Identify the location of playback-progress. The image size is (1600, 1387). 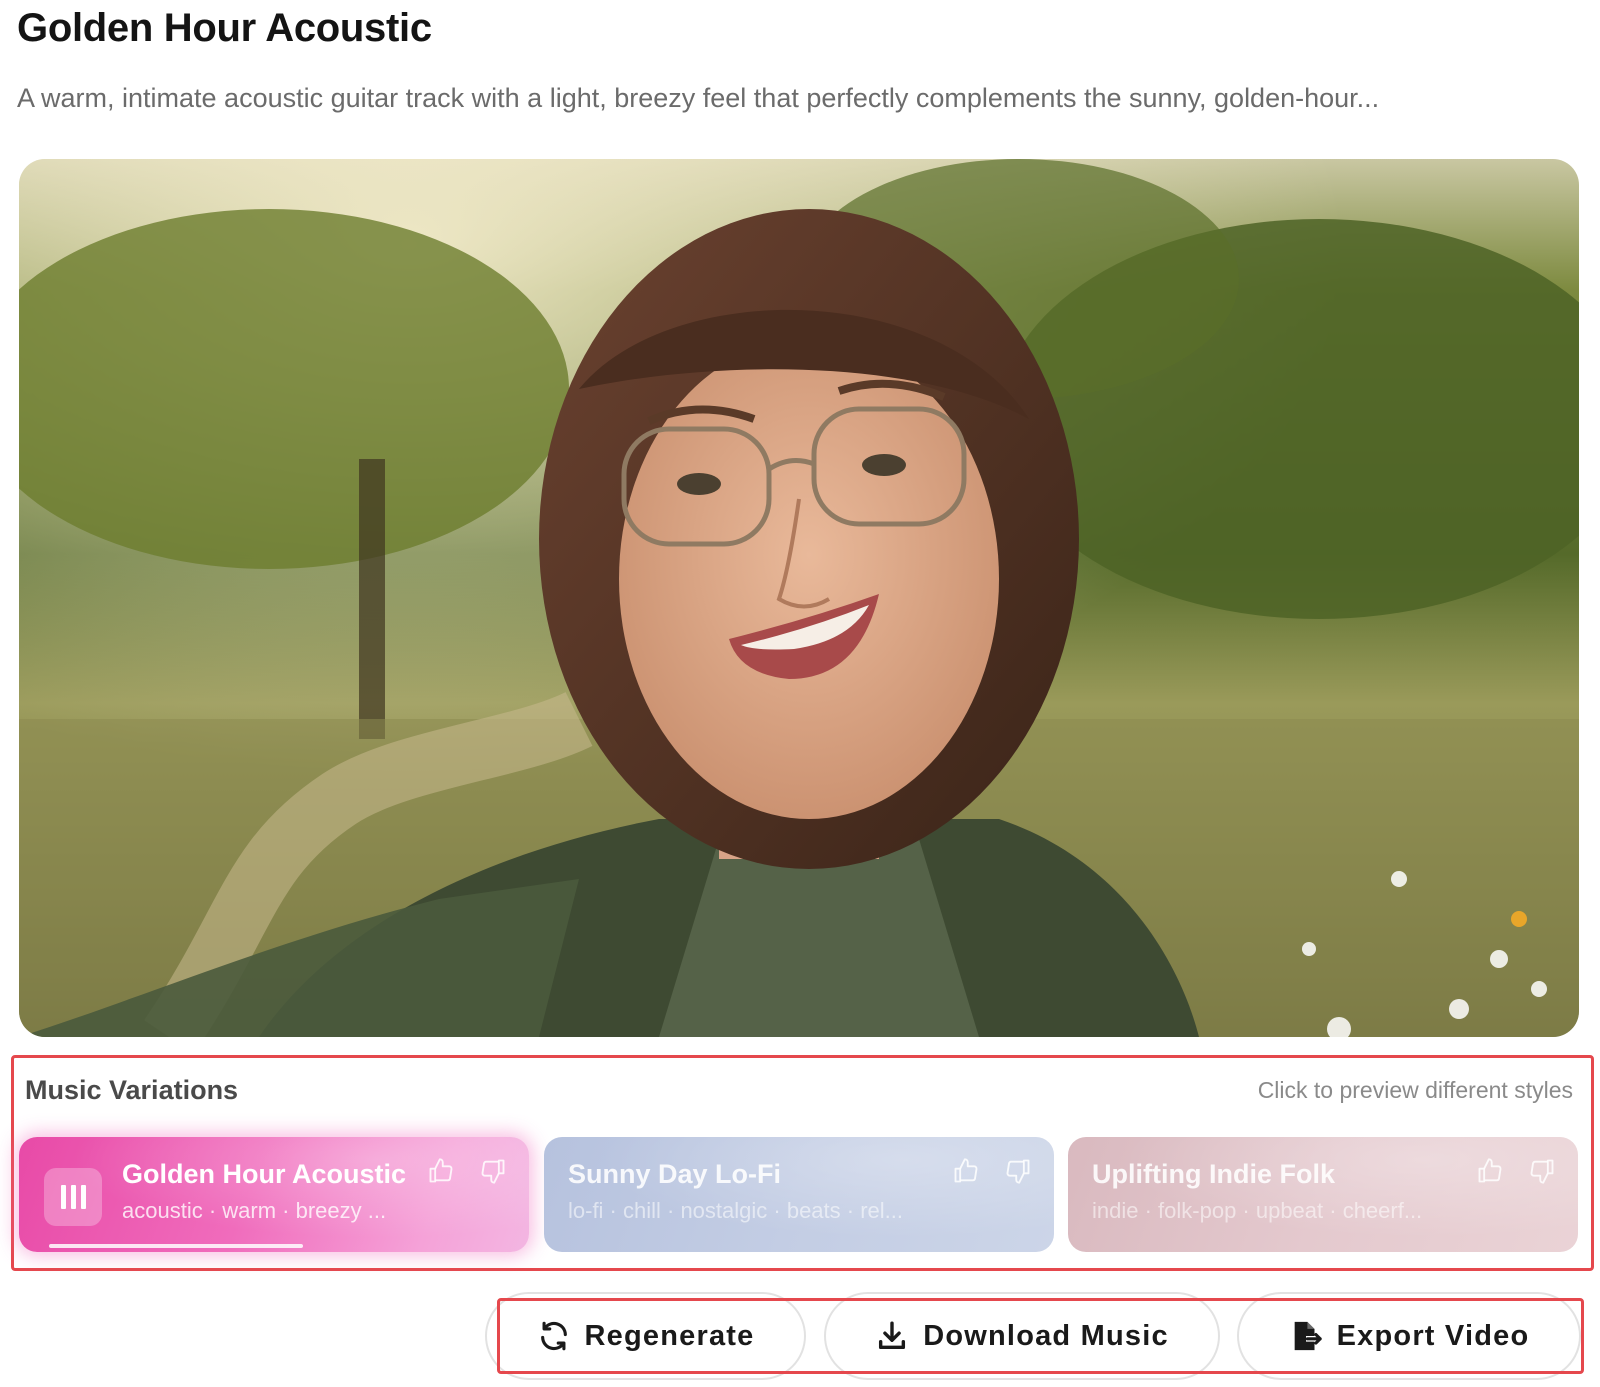
(176, 1246).